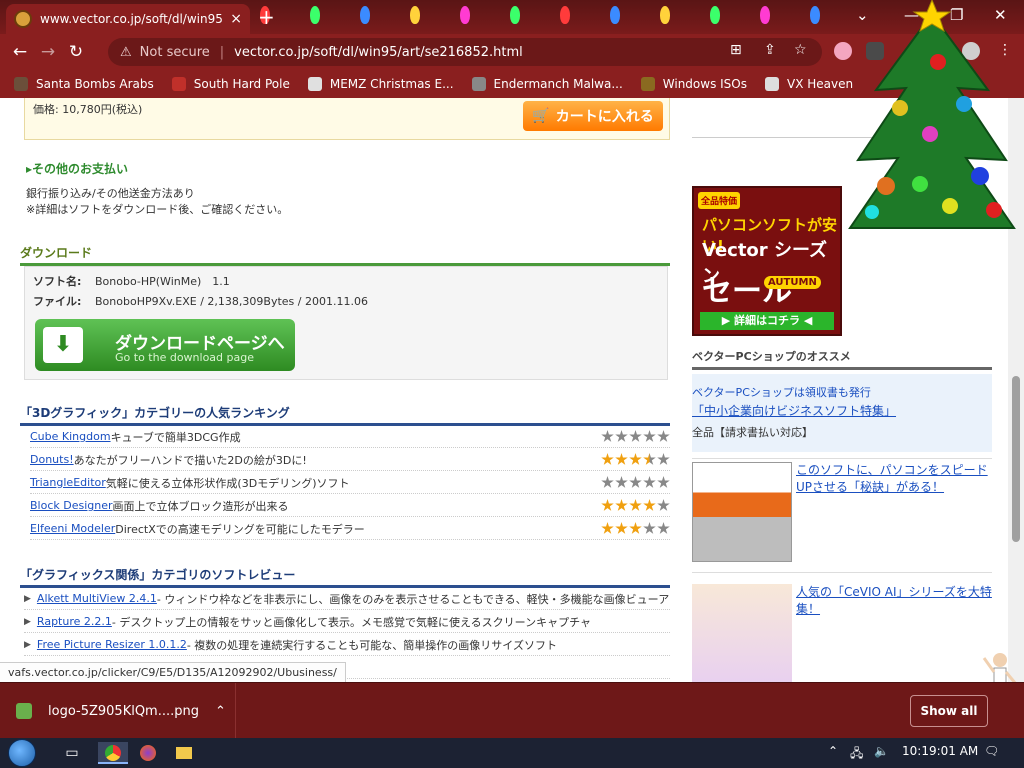 Image resolution: width=1024 pixels, height=768 pixels. I want to click on security-label: Not secure, so click(175, 52).